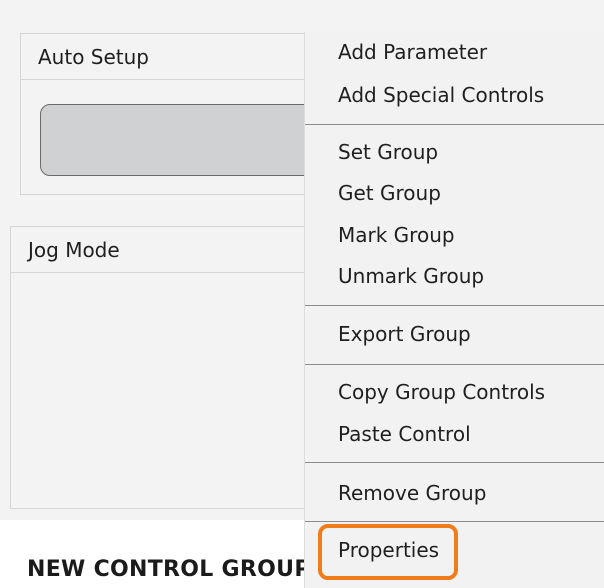 This screenshot has width=604, height=588. I want to click on jog-mode-title: Jog Mode, so click(165, 250).